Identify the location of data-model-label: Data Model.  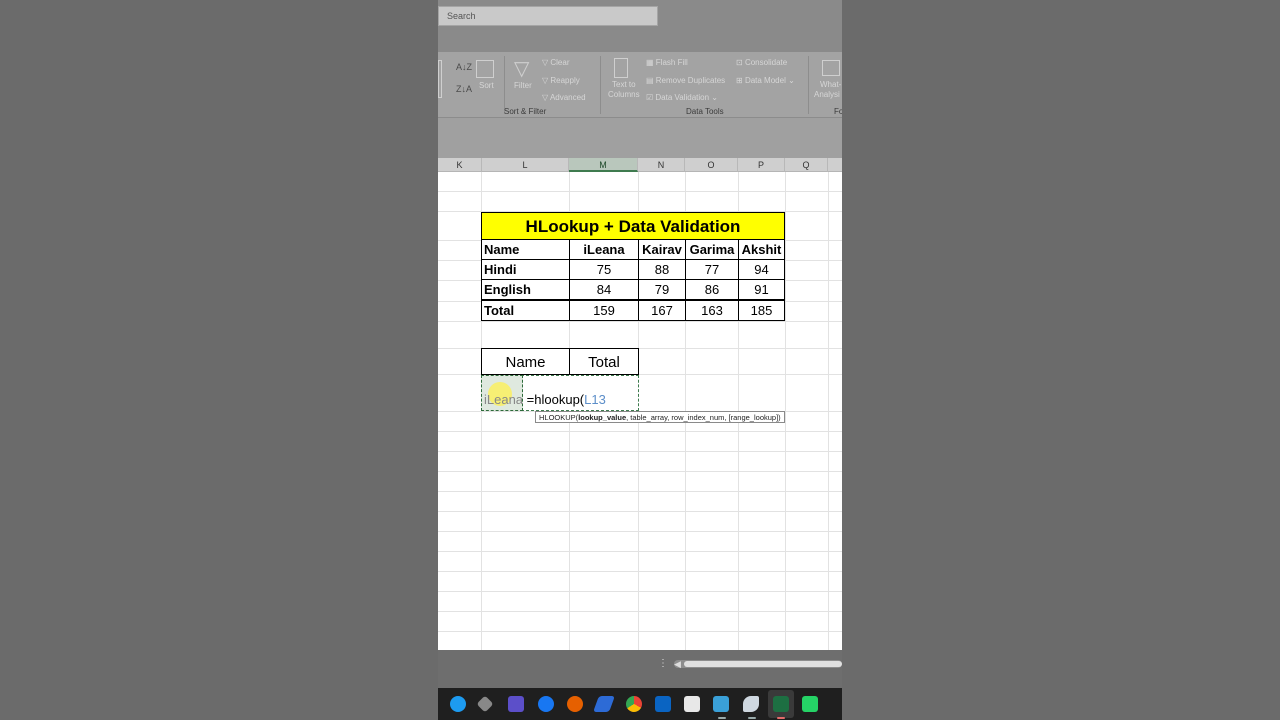
(765, 80).